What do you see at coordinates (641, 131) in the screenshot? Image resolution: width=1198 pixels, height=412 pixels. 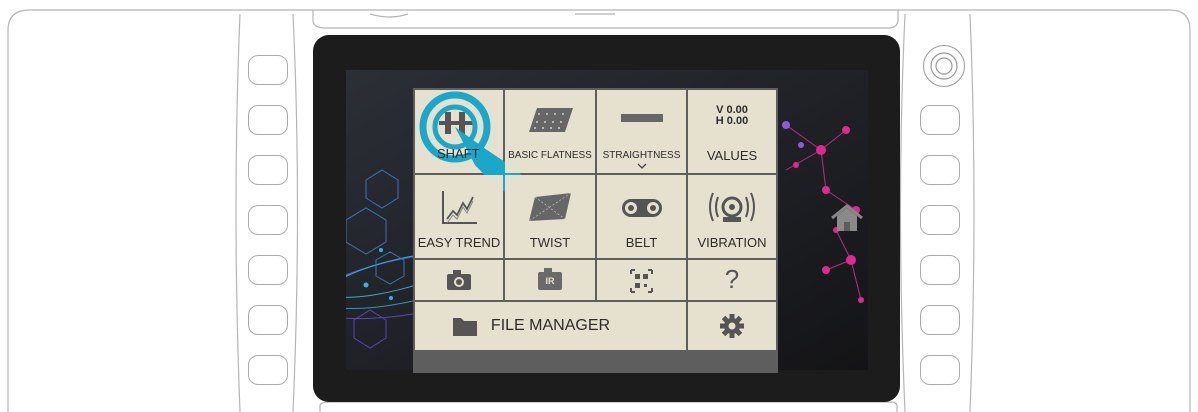 I see `tile-straightness: STRAIGHTNESS` at bounding box center [641, 131].